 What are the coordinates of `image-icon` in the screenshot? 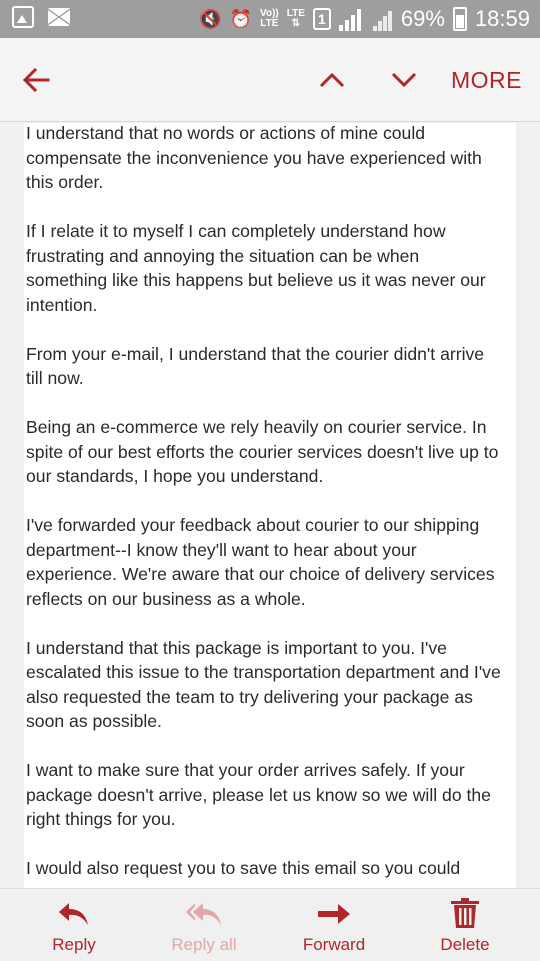 It's located at (23, 17).